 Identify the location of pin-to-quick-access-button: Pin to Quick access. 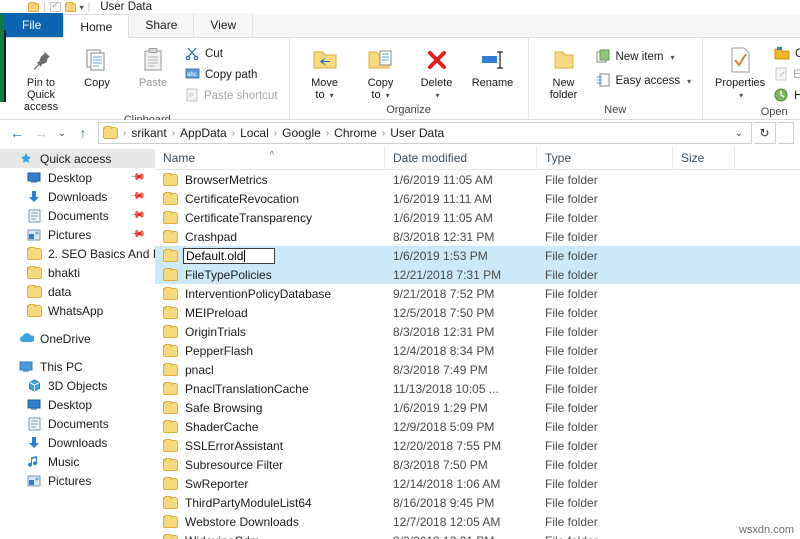
(41, 77).